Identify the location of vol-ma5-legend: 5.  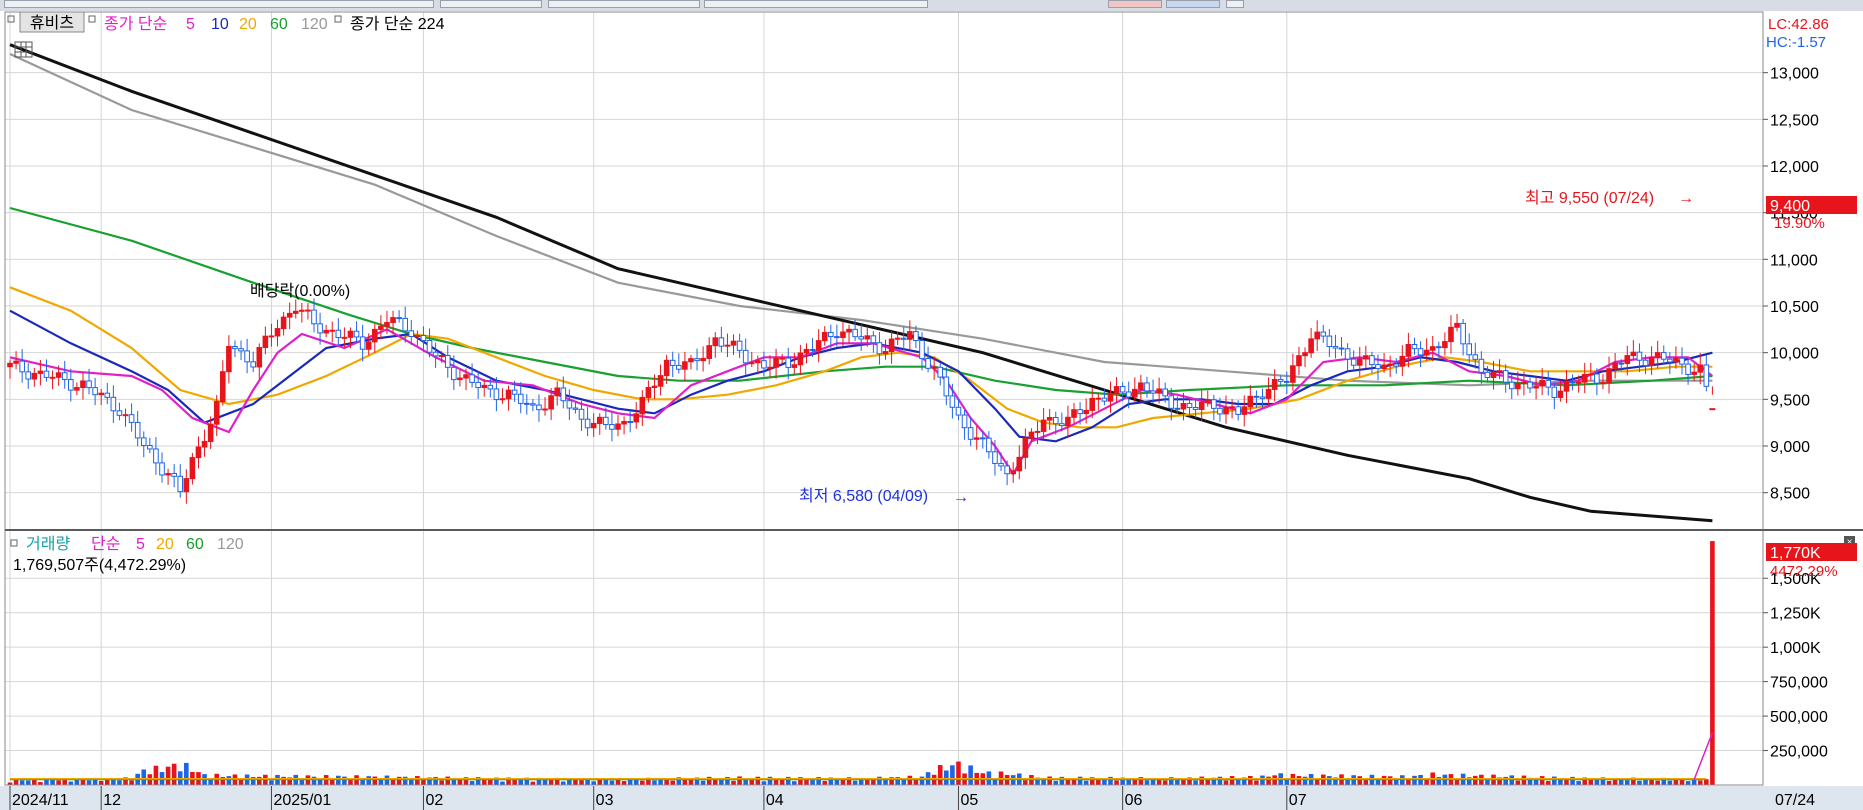
(140, 544).